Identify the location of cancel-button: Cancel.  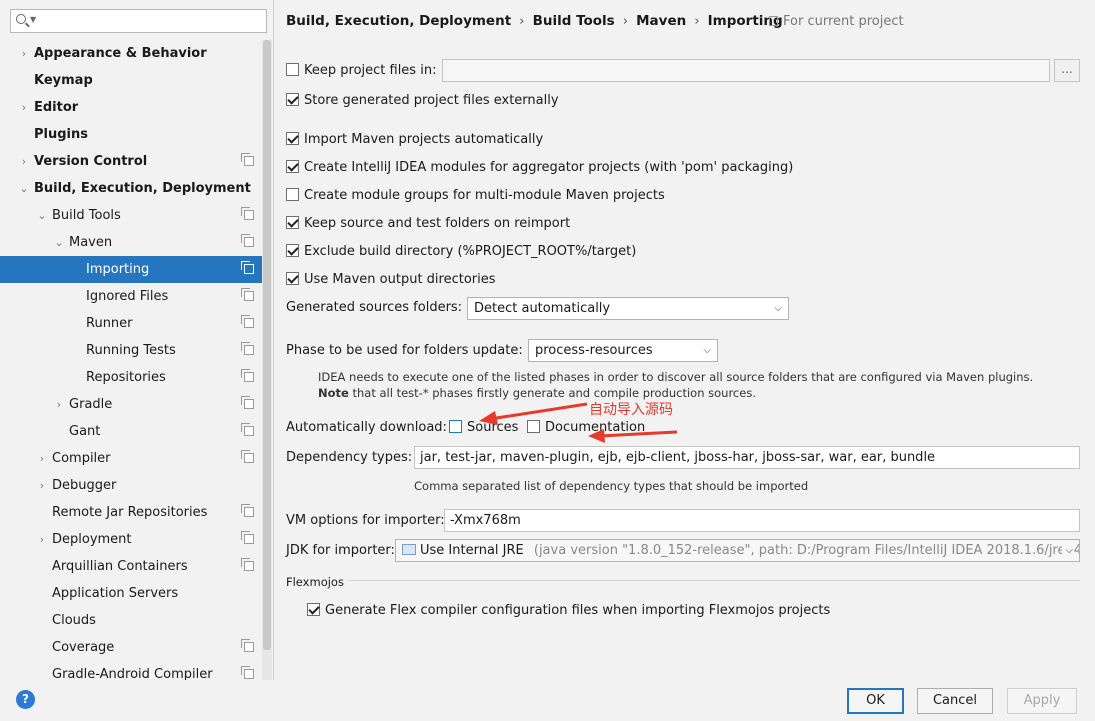
(955, 701).